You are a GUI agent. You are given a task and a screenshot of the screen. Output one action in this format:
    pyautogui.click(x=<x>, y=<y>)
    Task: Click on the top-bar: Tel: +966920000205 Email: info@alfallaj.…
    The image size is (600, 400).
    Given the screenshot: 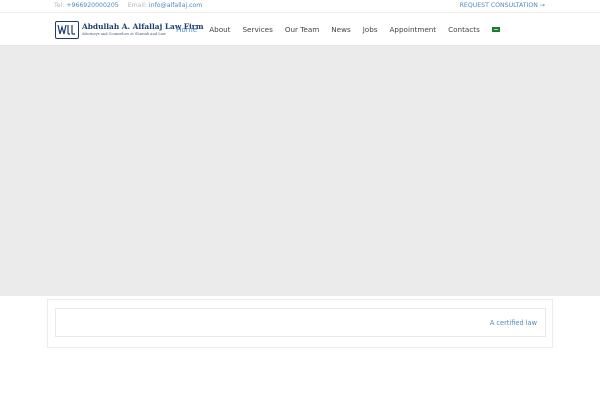 What is the action you would take?
    pyautogui.click(x=300, y=6)
    